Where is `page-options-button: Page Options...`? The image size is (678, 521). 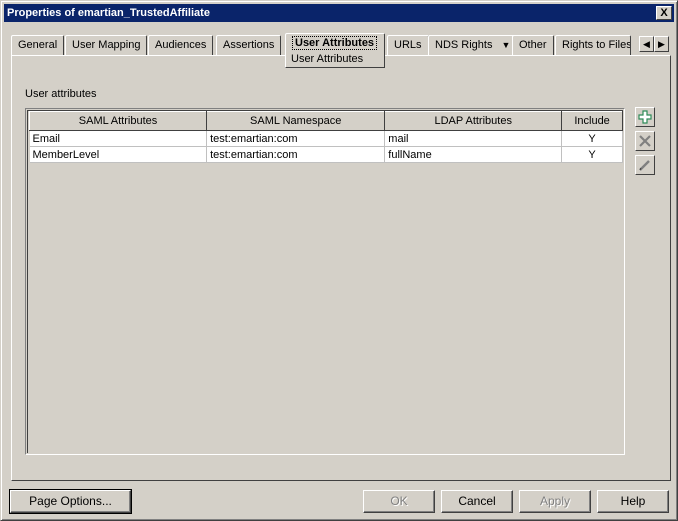
page-options-button: Page Options... is located at coordinates (70, 501).